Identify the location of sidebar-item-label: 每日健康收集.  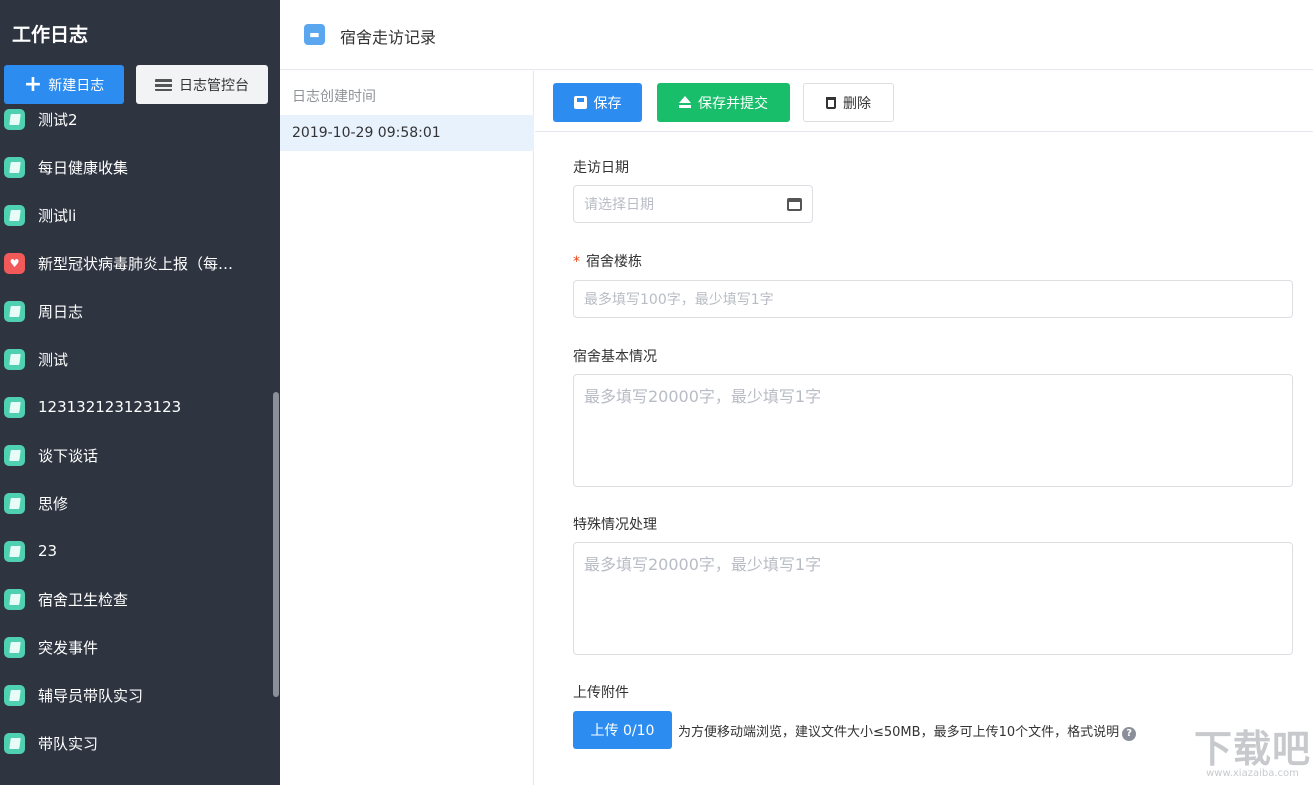
(83, 167).